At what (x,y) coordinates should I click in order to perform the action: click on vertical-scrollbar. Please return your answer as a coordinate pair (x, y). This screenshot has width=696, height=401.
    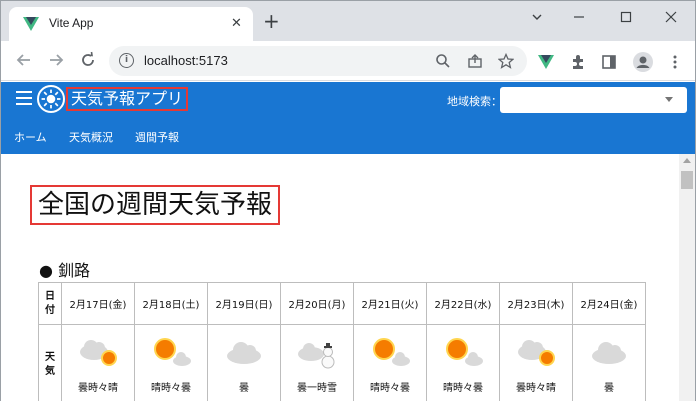
    Looking at the image, I should click on (687, 277).